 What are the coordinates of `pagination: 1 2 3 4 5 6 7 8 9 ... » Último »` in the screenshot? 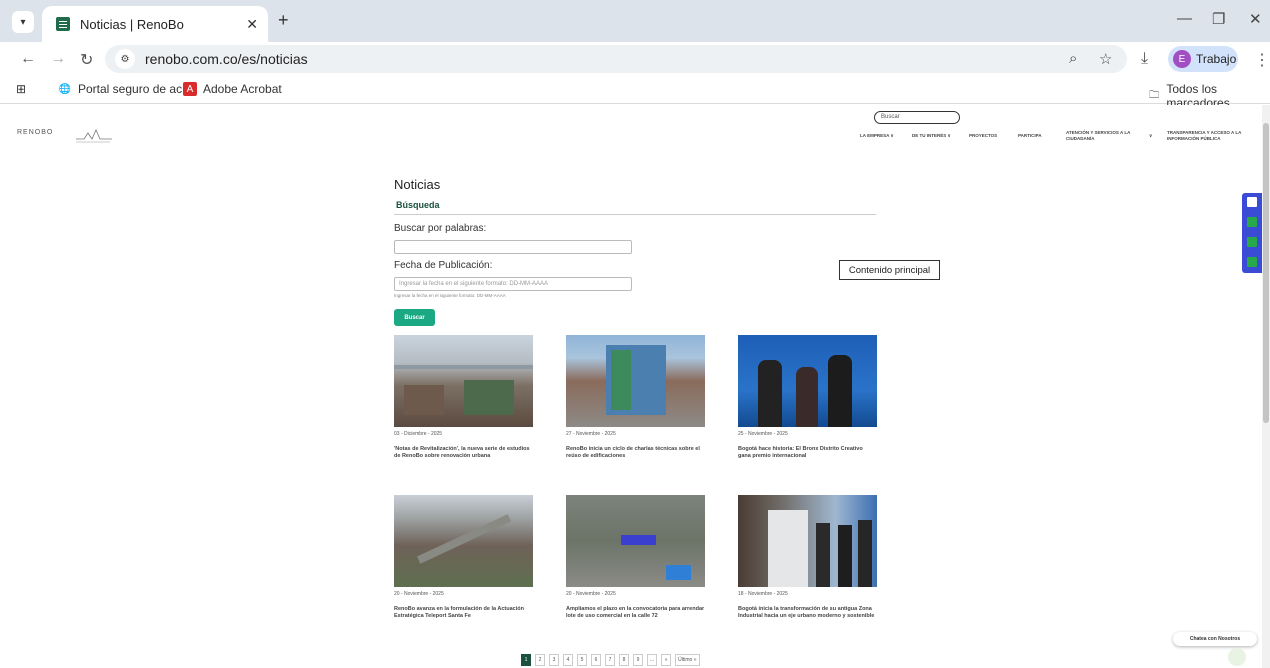 It's located at (610, 660).